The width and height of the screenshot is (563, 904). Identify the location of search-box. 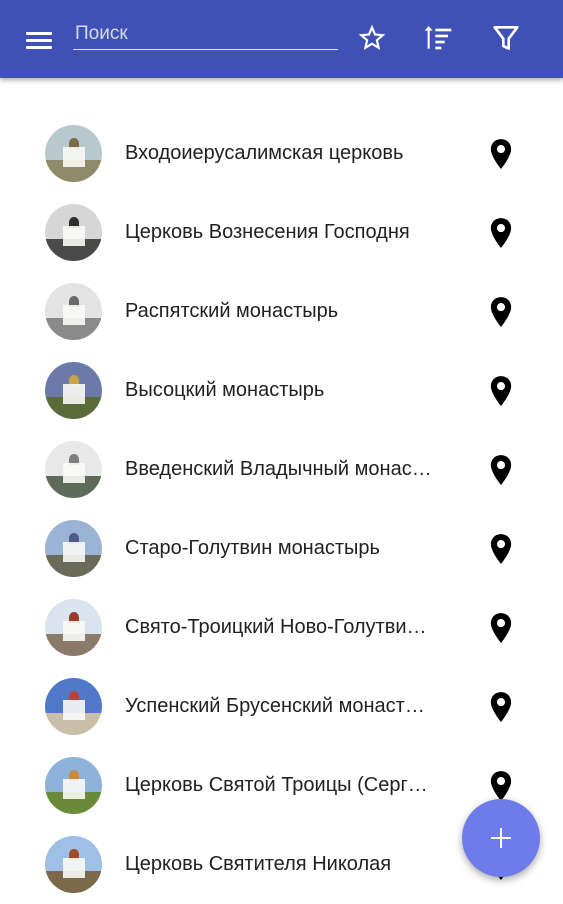
(205, 38).